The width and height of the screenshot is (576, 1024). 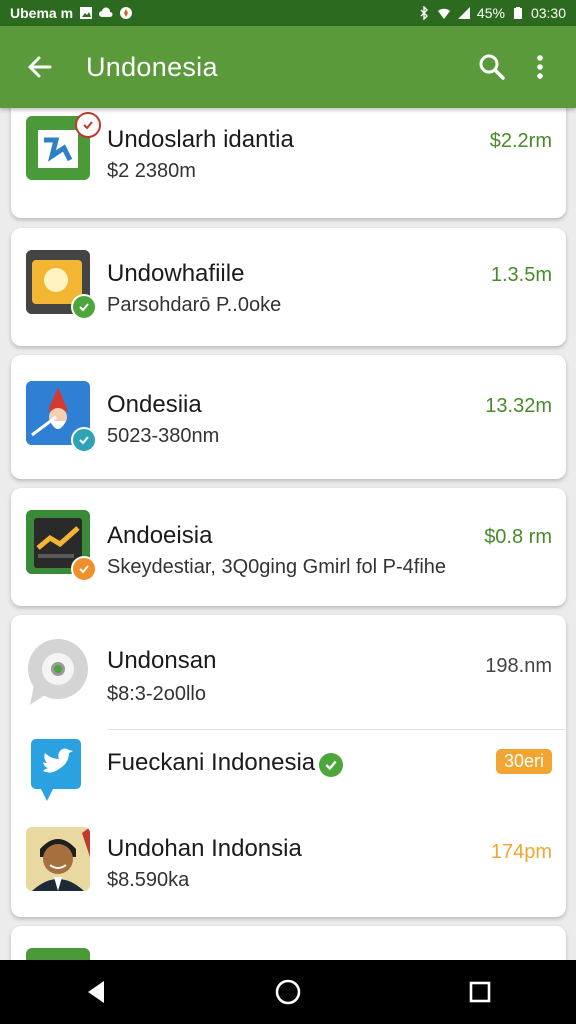 I want to click on list-item: Ondesiia 5023-380nm 13.32m, so click(x=288, y=410).